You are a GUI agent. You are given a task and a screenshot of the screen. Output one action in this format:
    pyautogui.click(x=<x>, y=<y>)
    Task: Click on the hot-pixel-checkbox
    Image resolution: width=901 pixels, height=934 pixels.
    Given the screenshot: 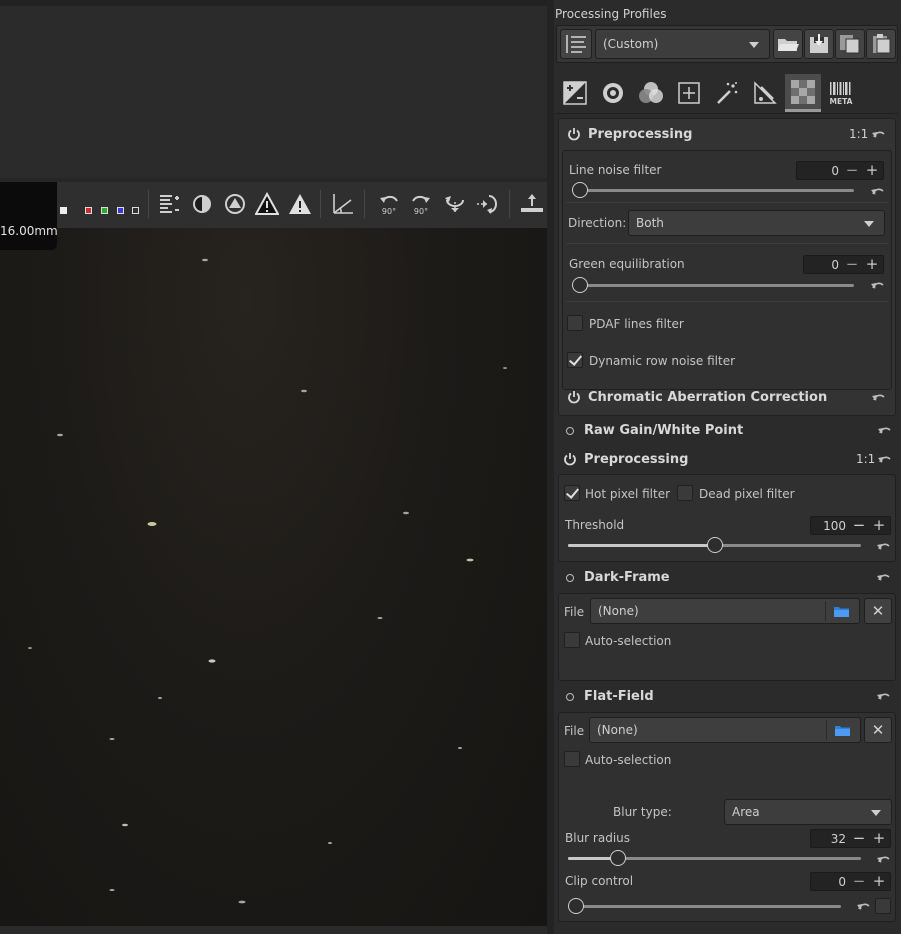 What is the action you would take?
    pyautogui.click(x=572, y=493)
    